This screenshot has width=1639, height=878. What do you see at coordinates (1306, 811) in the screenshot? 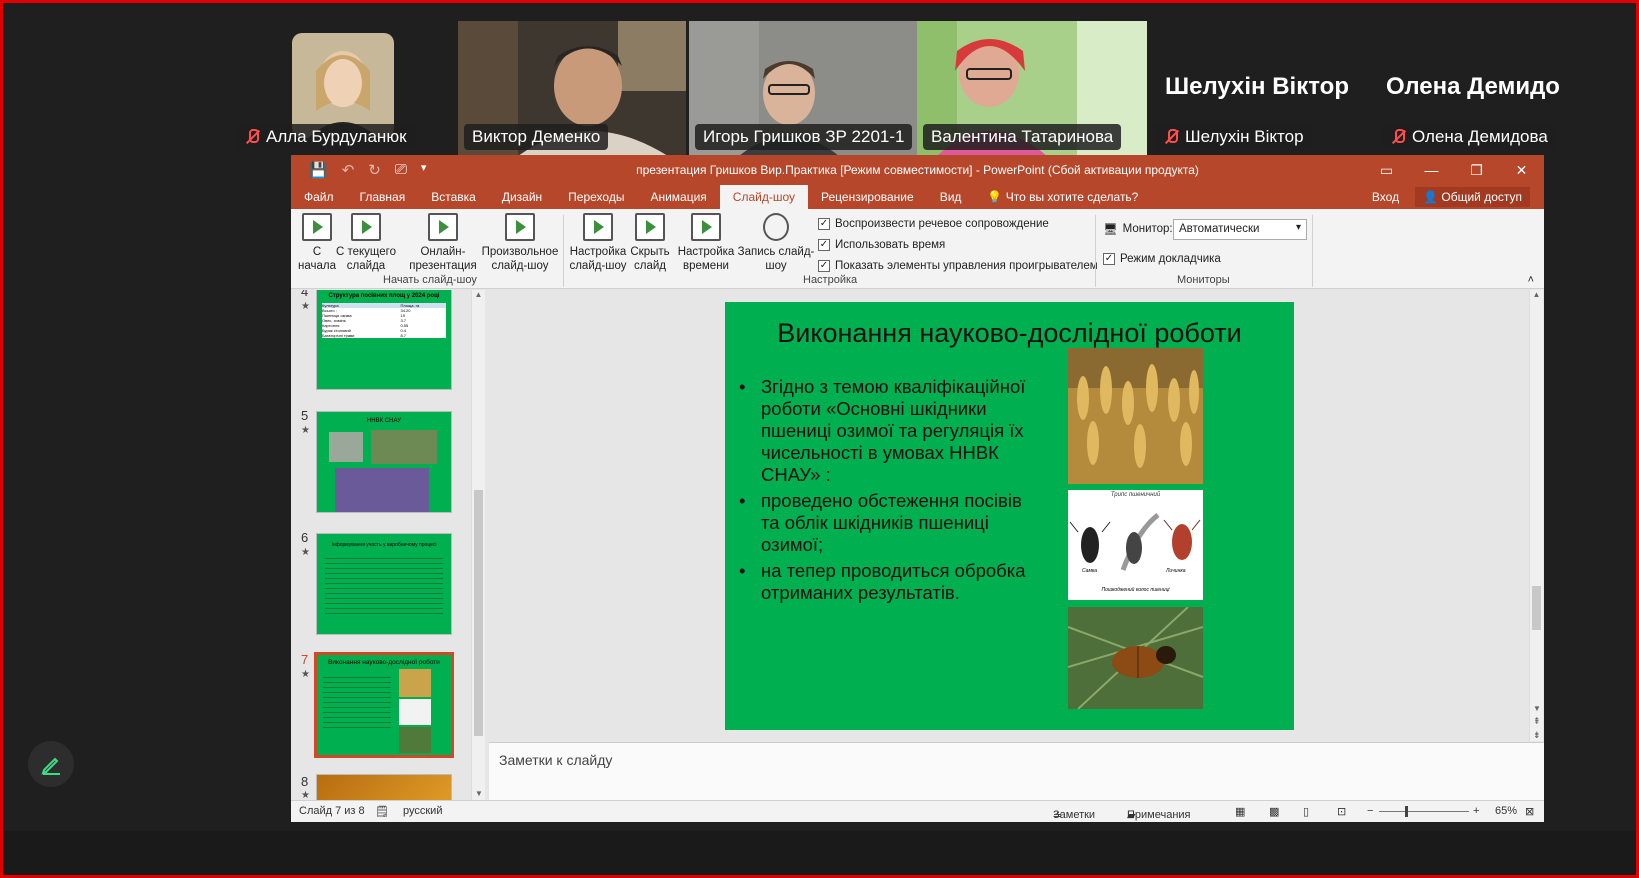
I see `reading-view-icon: ▯` at bounding box center [1306, 811].